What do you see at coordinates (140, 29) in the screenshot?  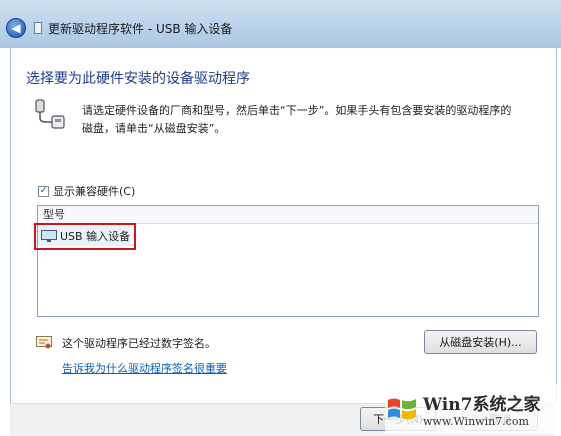 I see `window-title: 更新驱动程序软件 - USB 输入设备` at bounding box center [140, 29].